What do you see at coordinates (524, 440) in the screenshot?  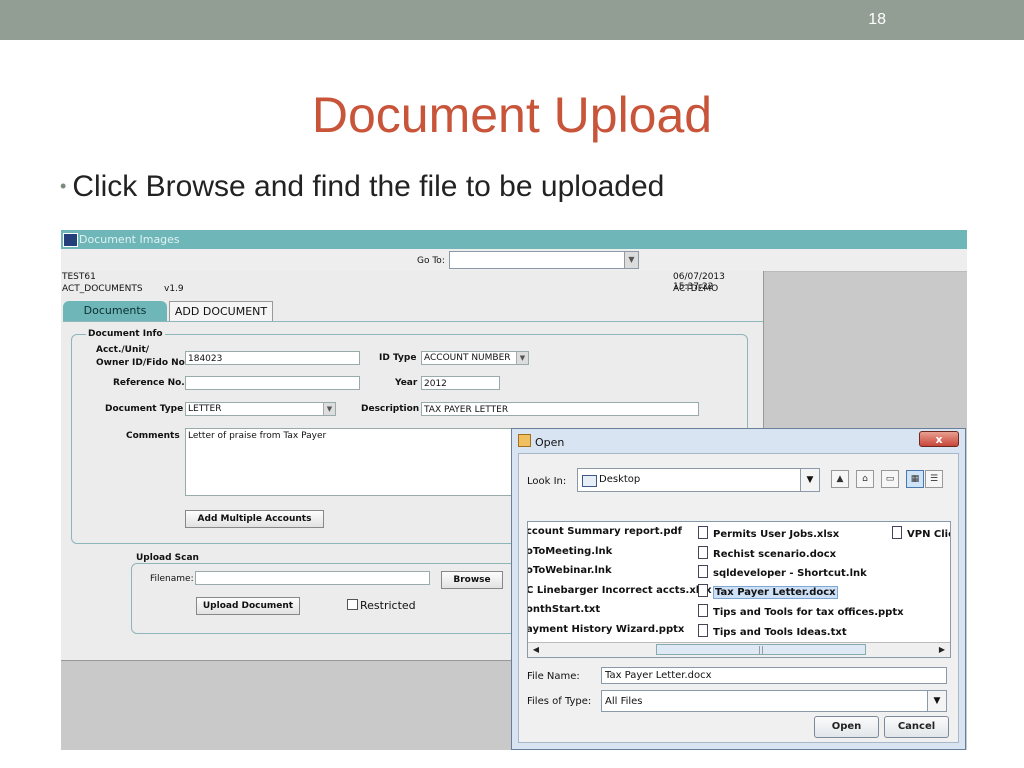 I see `java-cup-icon` at bounding box center [524, 440].